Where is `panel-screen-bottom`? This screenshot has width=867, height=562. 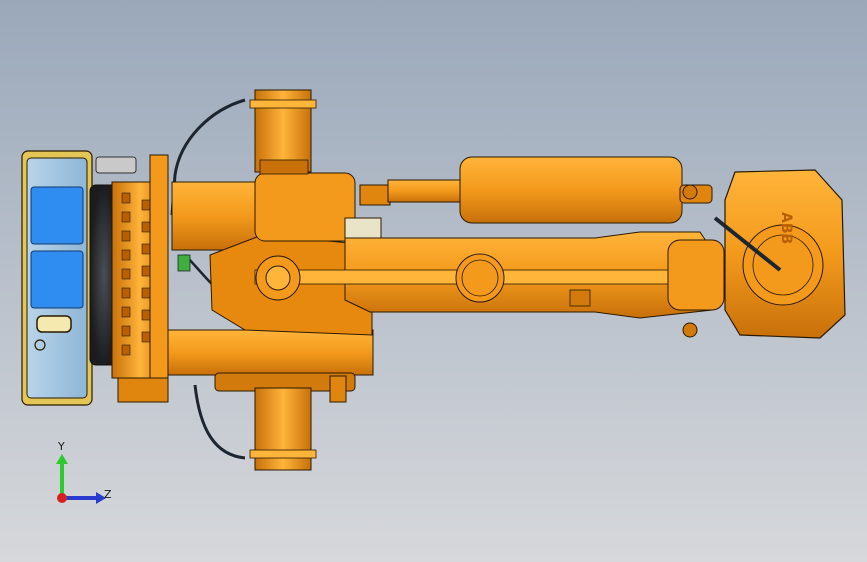
panel-screen-bottom is located at coordinates (57, 279).